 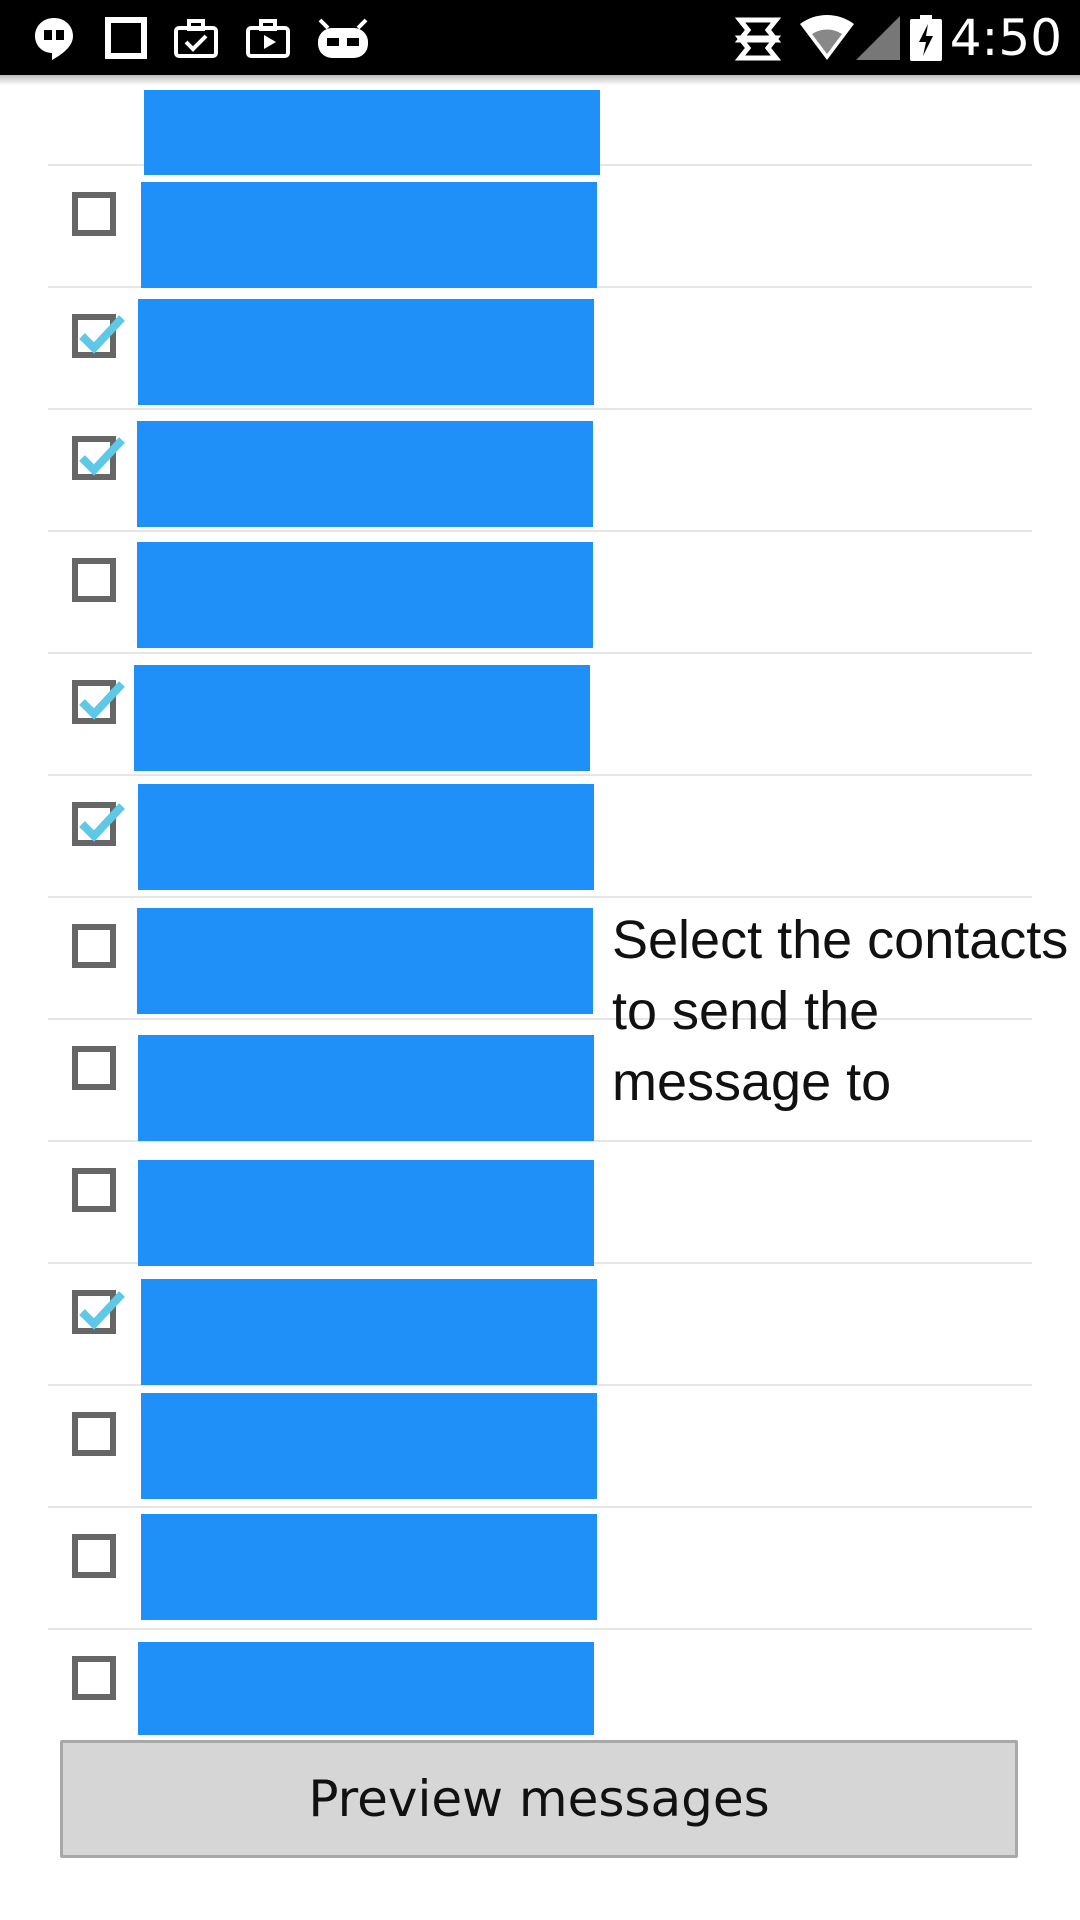 What do you see at coordinates (827, 38) in the screenshot?
I see `wifi-icon` at bounding box center [827, 38].